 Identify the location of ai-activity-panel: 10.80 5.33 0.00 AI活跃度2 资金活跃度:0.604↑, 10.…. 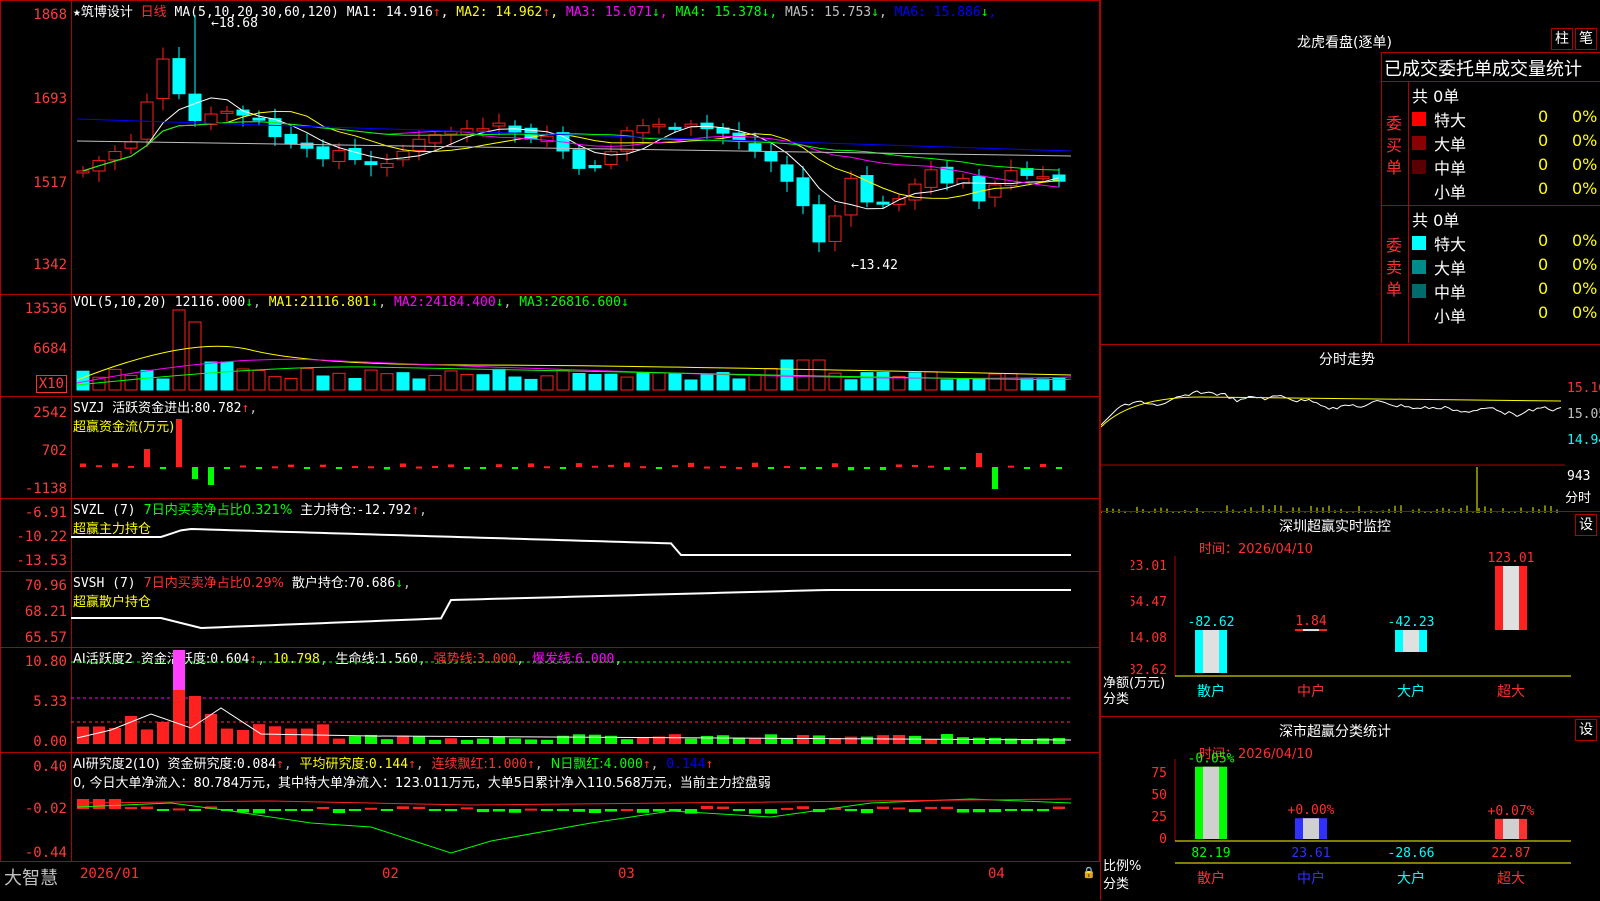
(550, 700).